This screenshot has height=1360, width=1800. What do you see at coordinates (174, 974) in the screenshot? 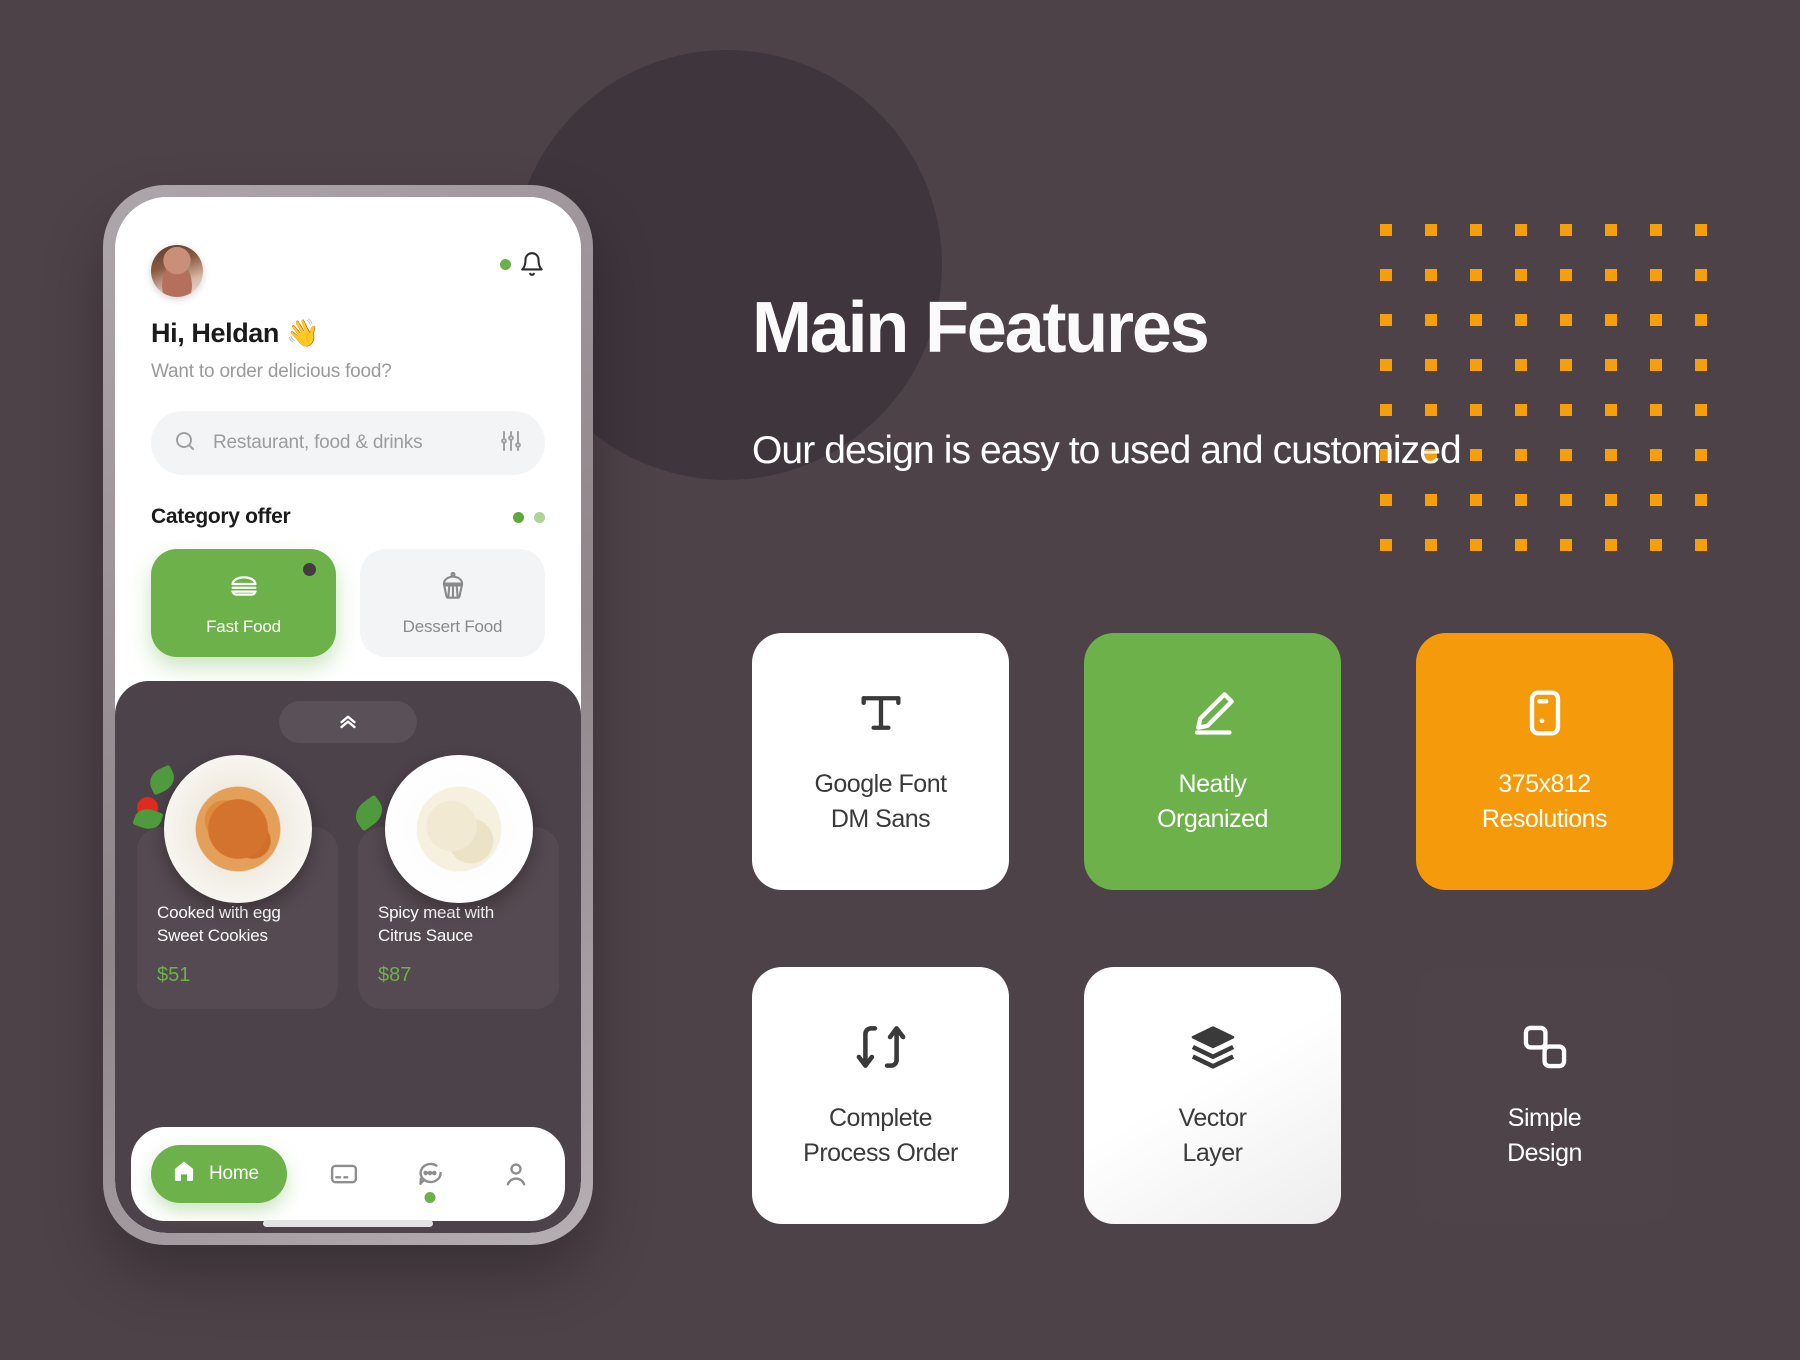
I see `food-price: $51` at bounding box center [174, 974].